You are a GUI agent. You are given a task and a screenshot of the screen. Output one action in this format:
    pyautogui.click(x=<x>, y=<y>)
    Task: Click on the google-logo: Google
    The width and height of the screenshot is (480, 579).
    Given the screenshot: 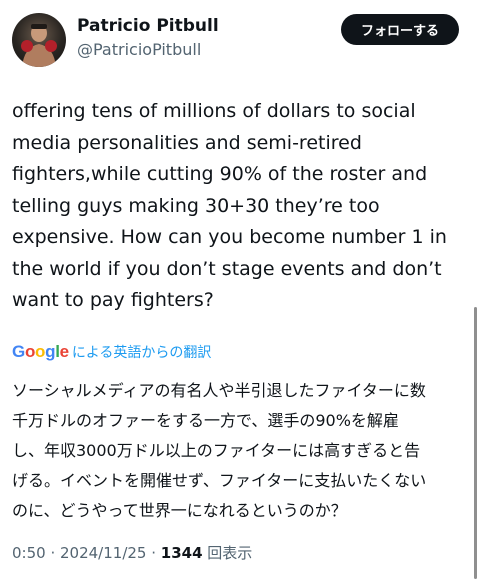 What is the action you would take?
    pyautogui.click(x=40, y=352)
    